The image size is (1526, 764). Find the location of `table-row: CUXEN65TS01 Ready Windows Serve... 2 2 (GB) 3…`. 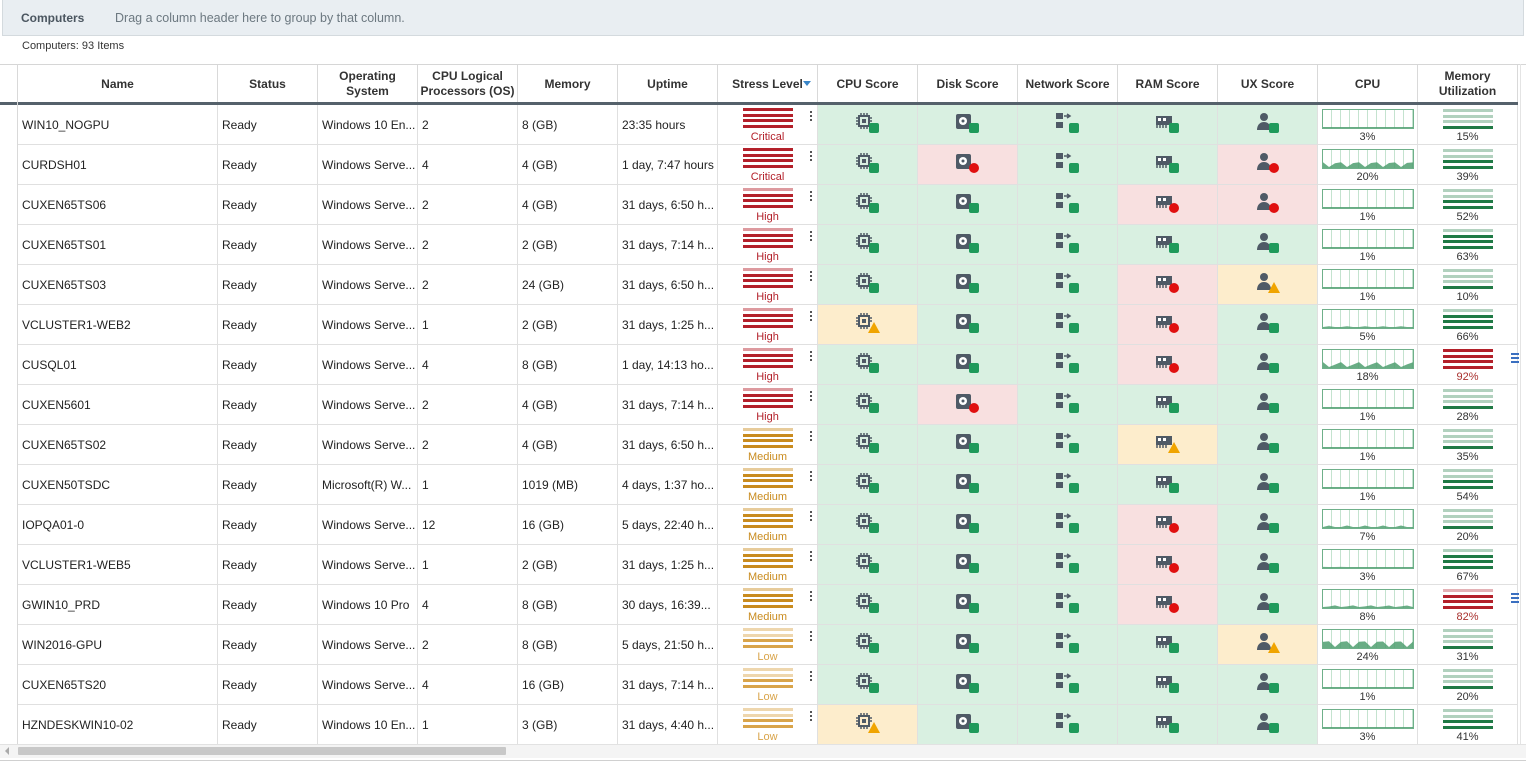

table-row: CUXEN65TS01 Ready Windows Serve... 2 2 (GB) 3… is located at coordinates (763, 245).